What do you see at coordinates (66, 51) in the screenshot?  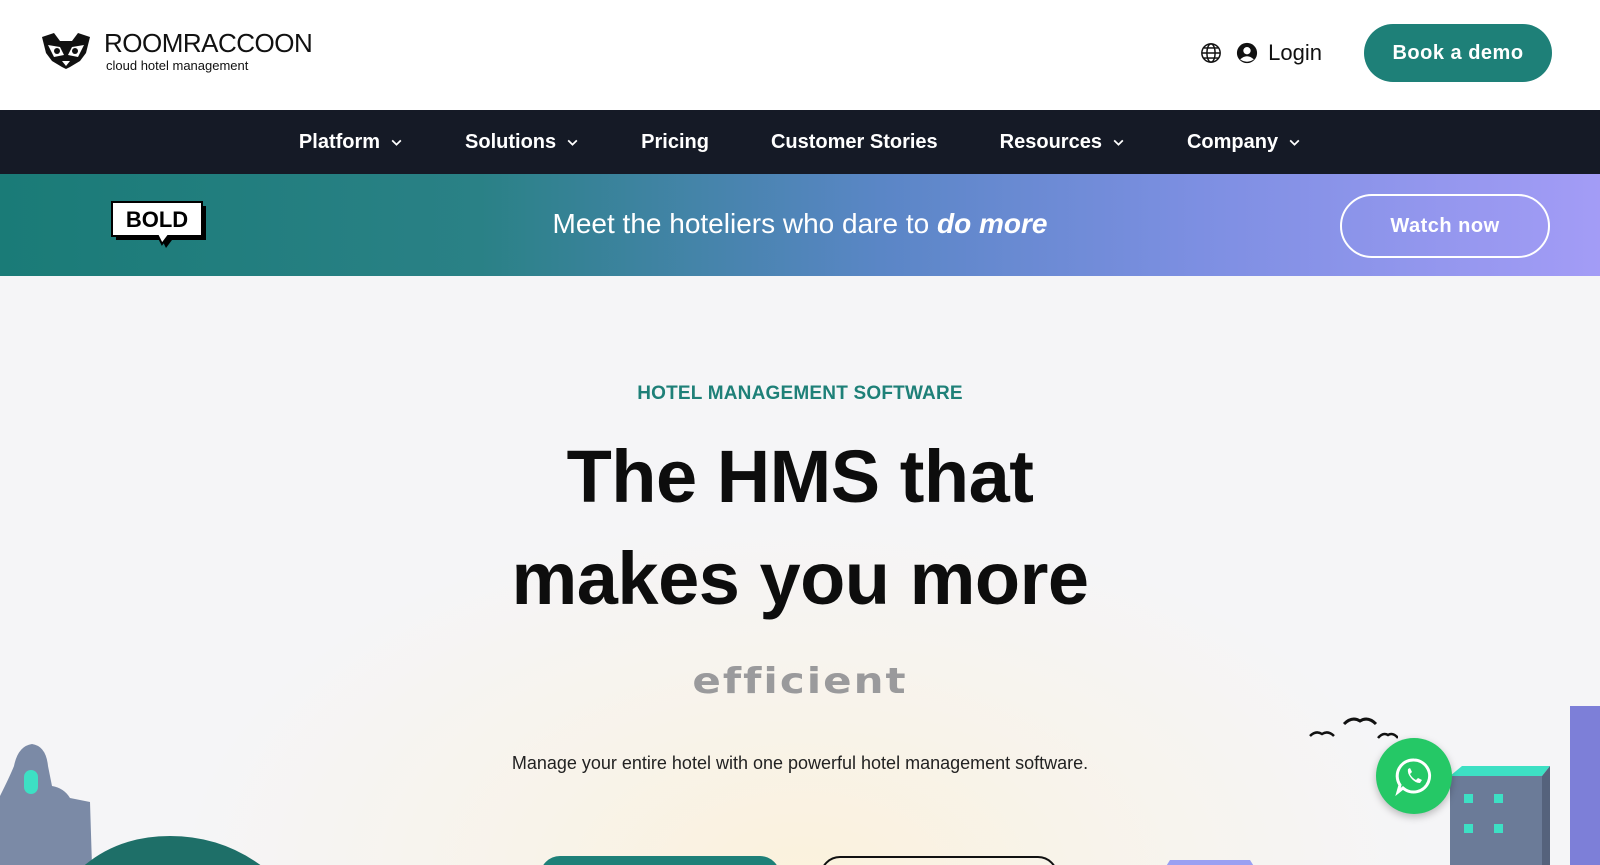 I see `raccoon-logo-icon` at bounding box center [66, 51].